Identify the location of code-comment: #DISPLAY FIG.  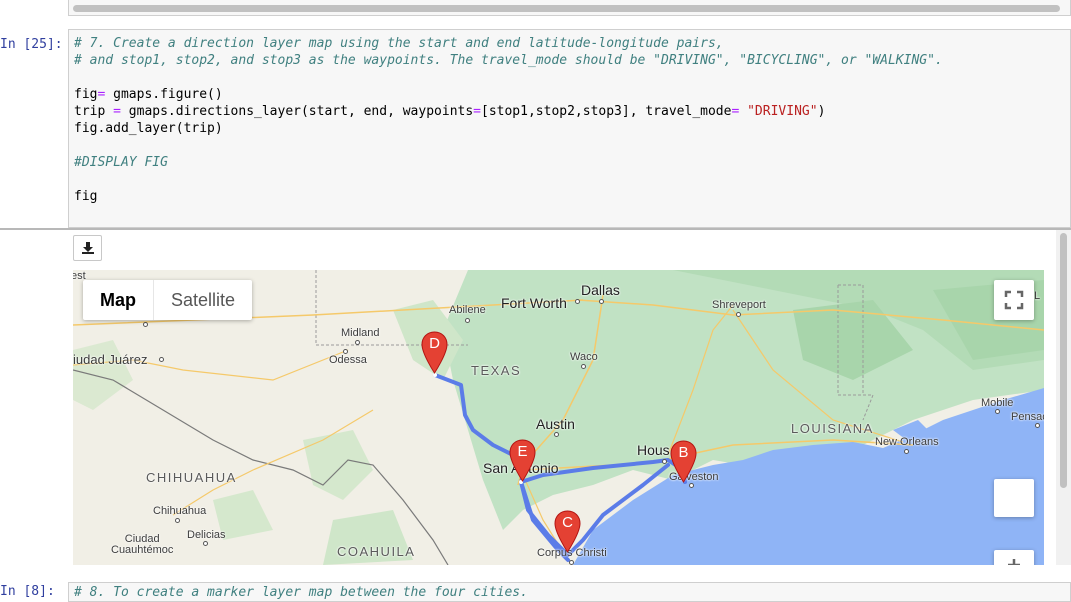
(121, 162).